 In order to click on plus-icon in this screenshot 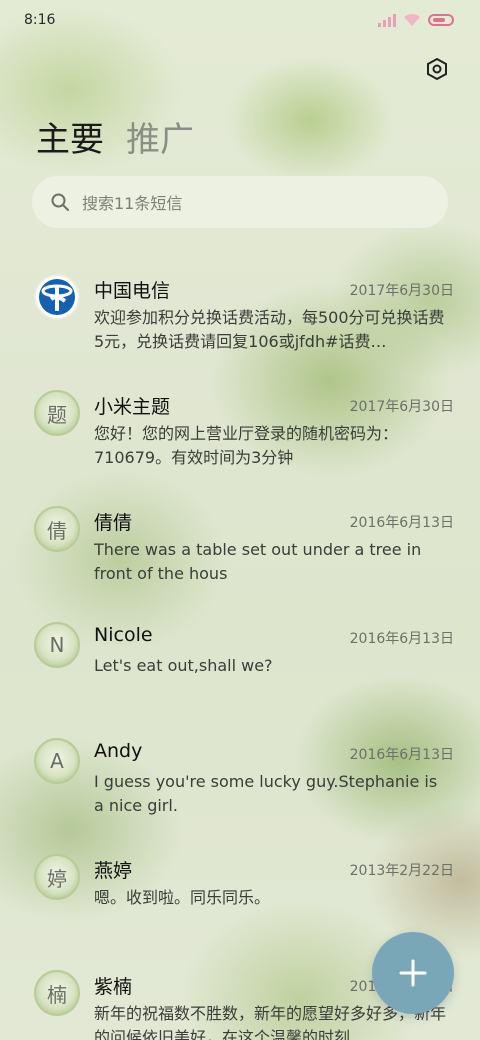, I will do `click(413, 973)`.